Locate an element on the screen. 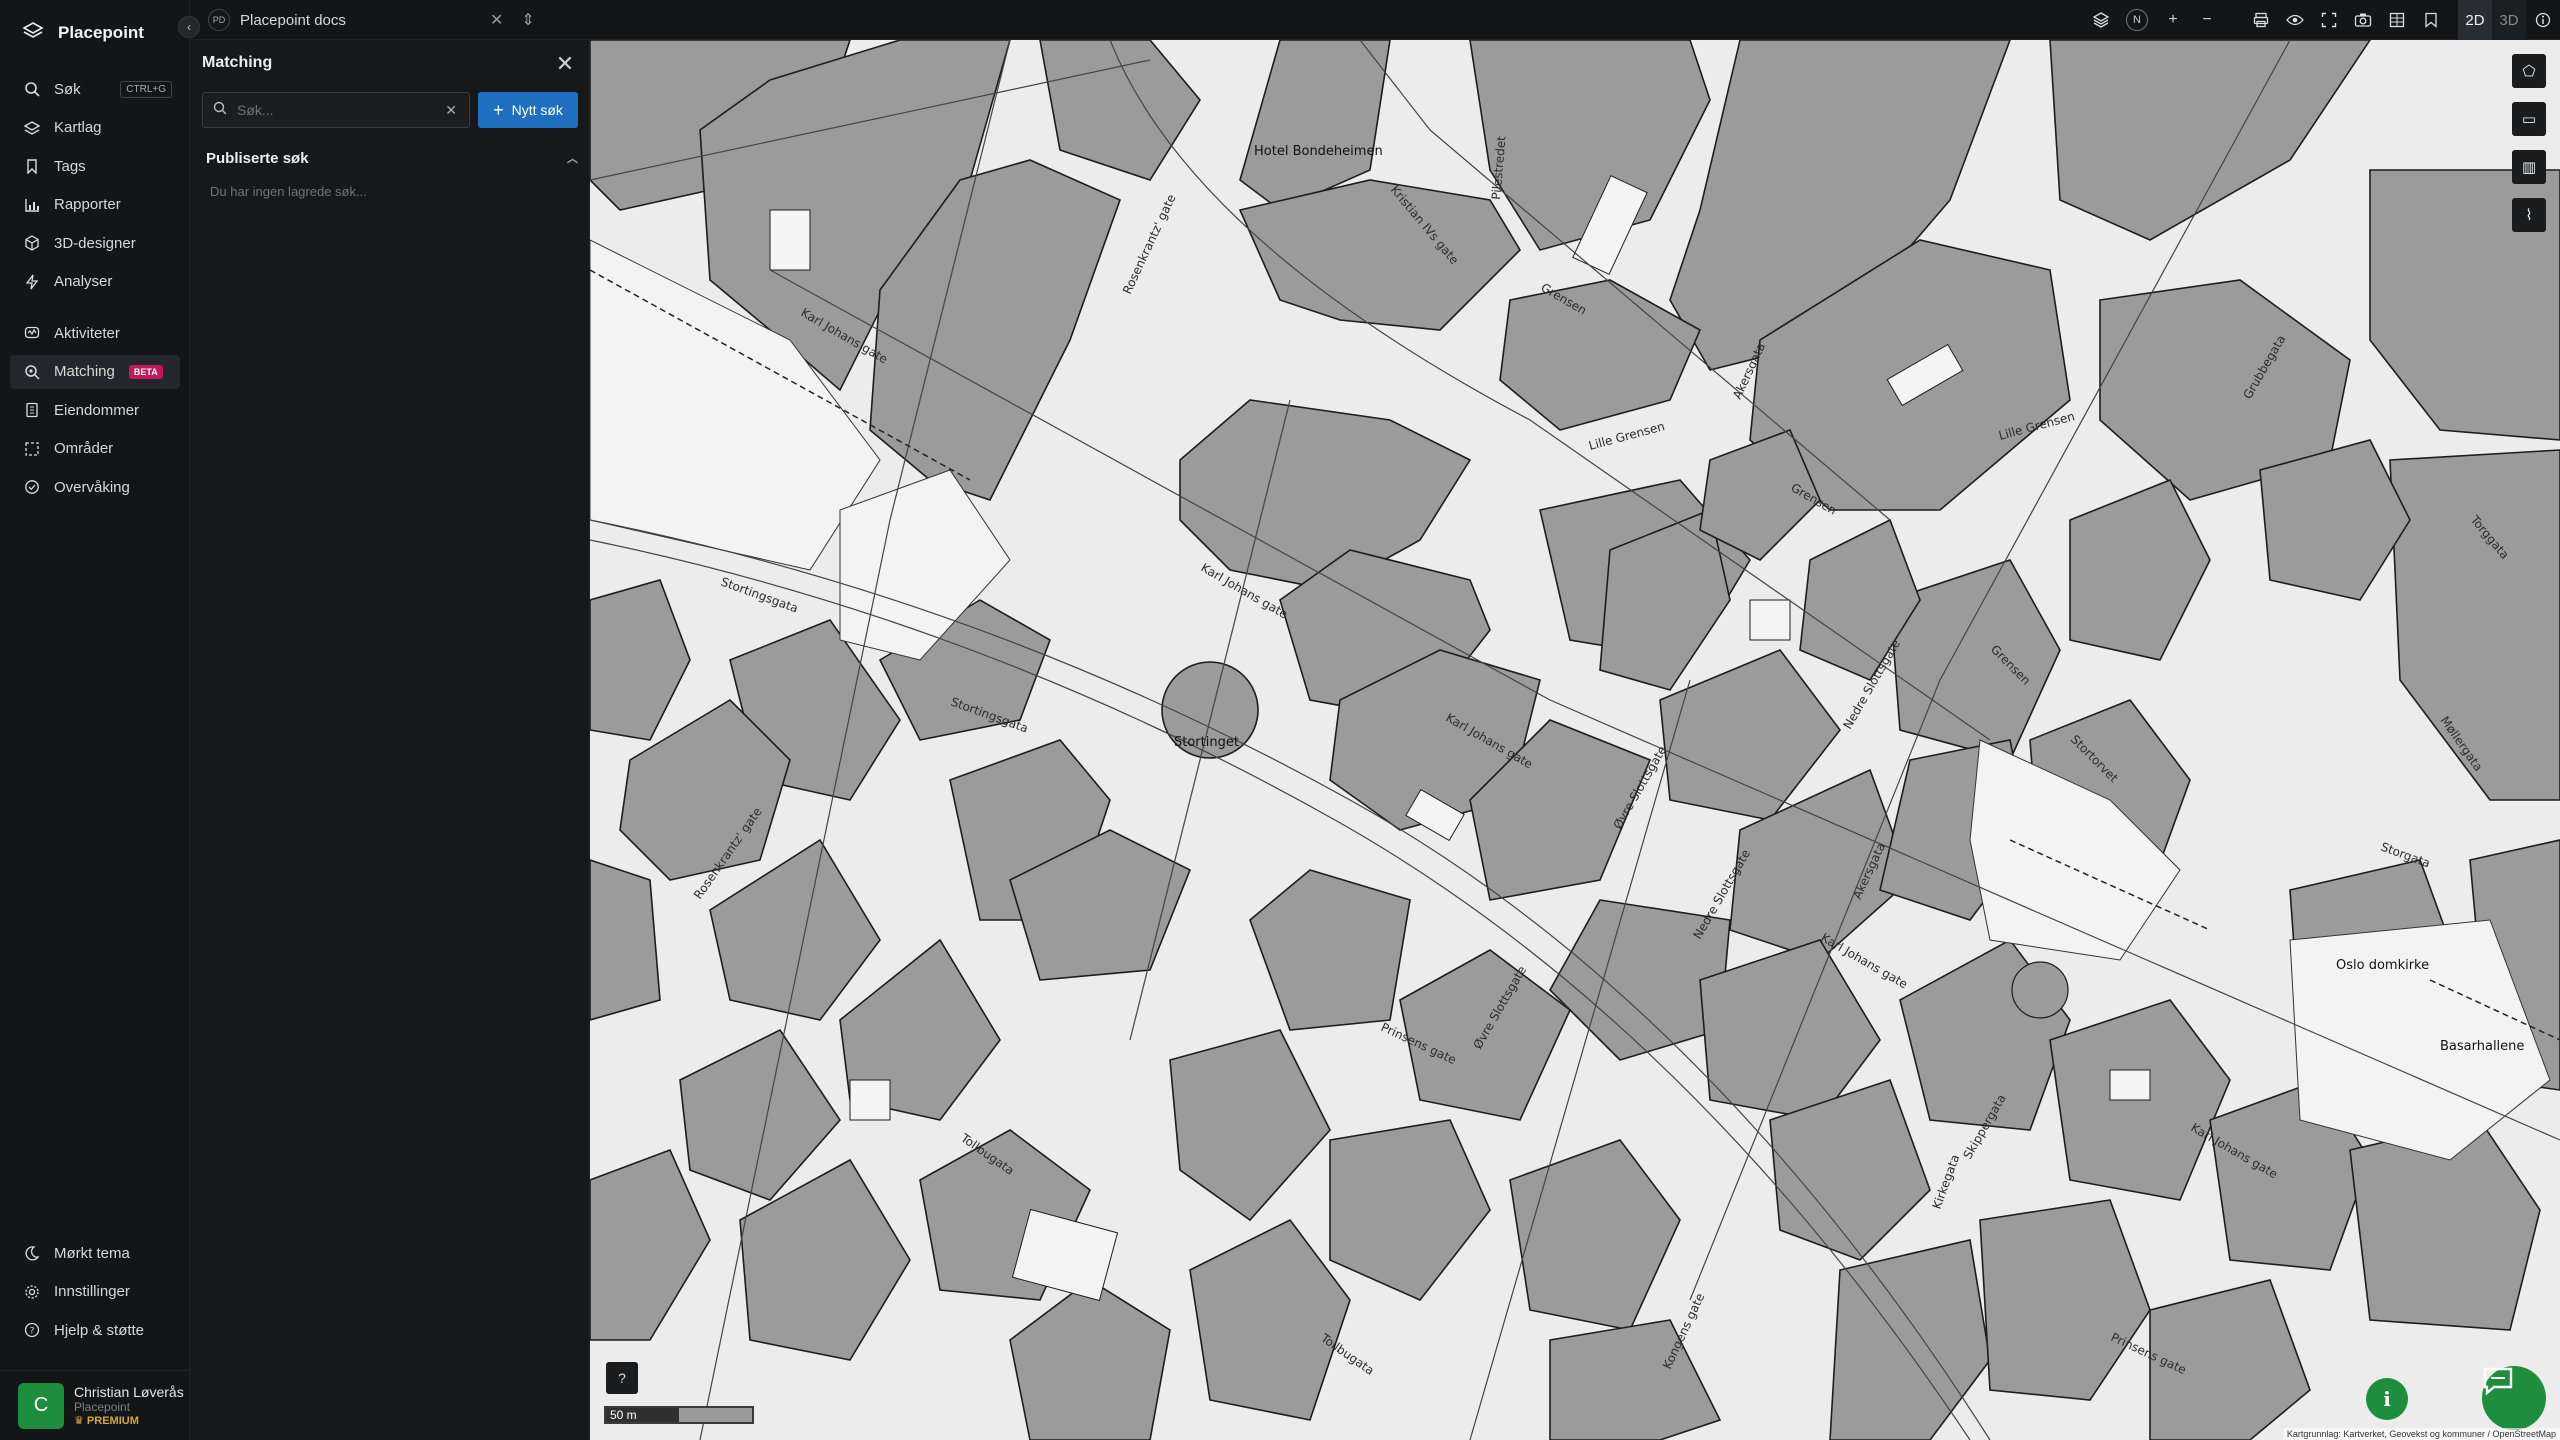 This screenshot has height=1440, width=2560. clear-search-icon: ✕ is located at coordinates (451, 110).